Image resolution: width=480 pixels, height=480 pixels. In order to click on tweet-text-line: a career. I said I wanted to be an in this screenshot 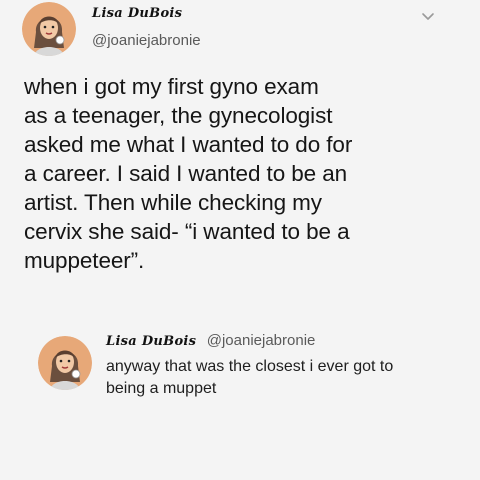, I will do `click(186, 173)`.